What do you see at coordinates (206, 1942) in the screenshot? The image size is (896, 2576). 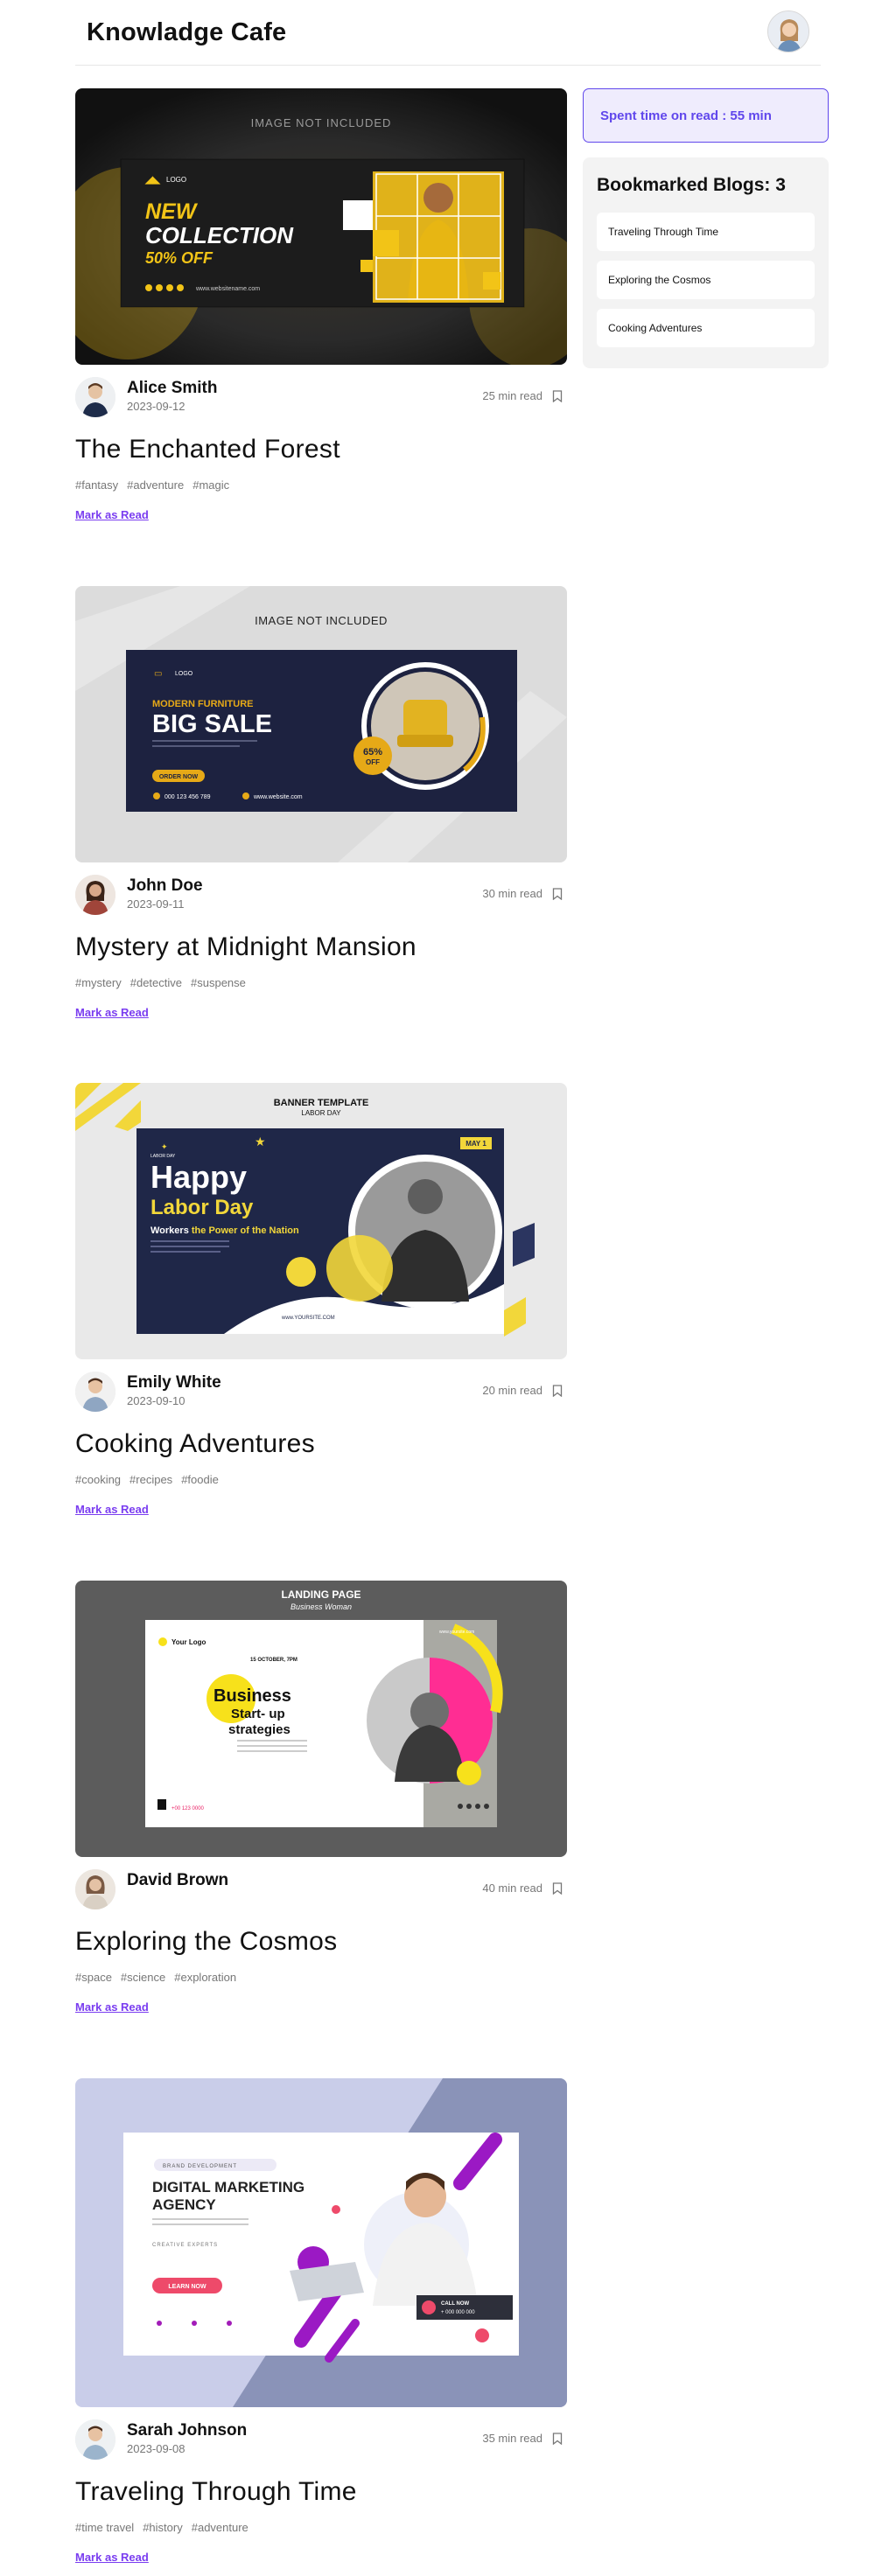 I see `blog-title: Exploring the Cosmos` at bounding box center [206, 1942].